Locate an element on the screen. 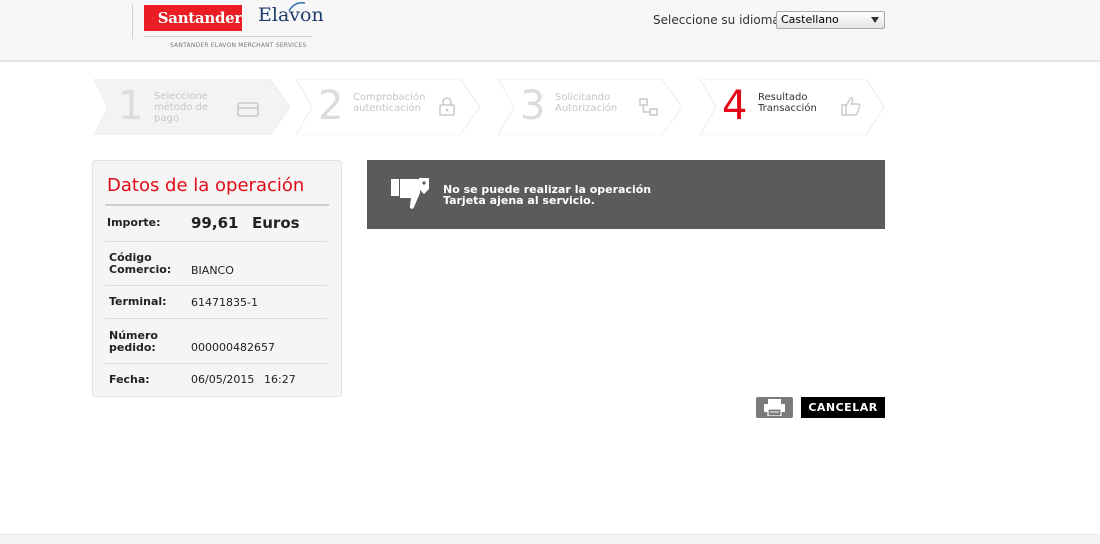  thumbs-down-icon is located at coordinates (410, 193).